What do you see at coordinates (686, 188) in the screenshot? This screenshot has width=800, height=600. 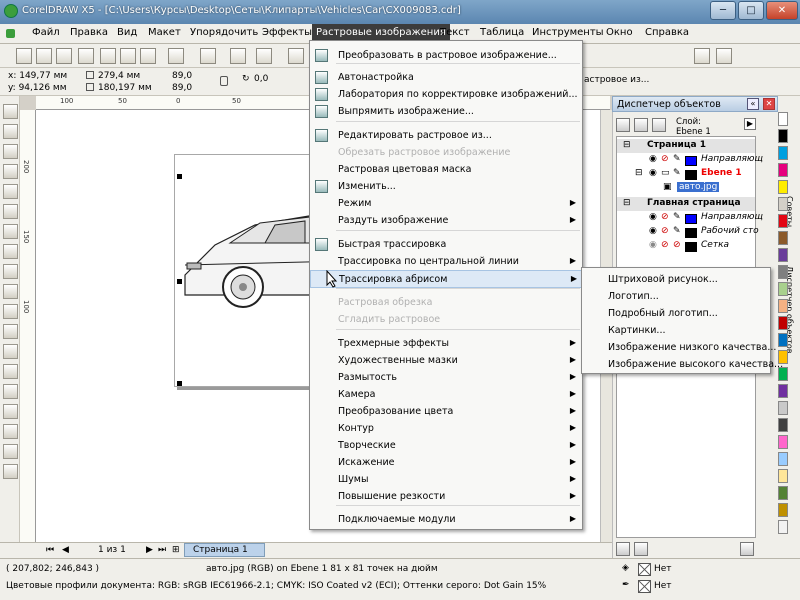 I see `tree-row-bitmap-object: ▣ авто.jpg` at bounding box center [686, 188].